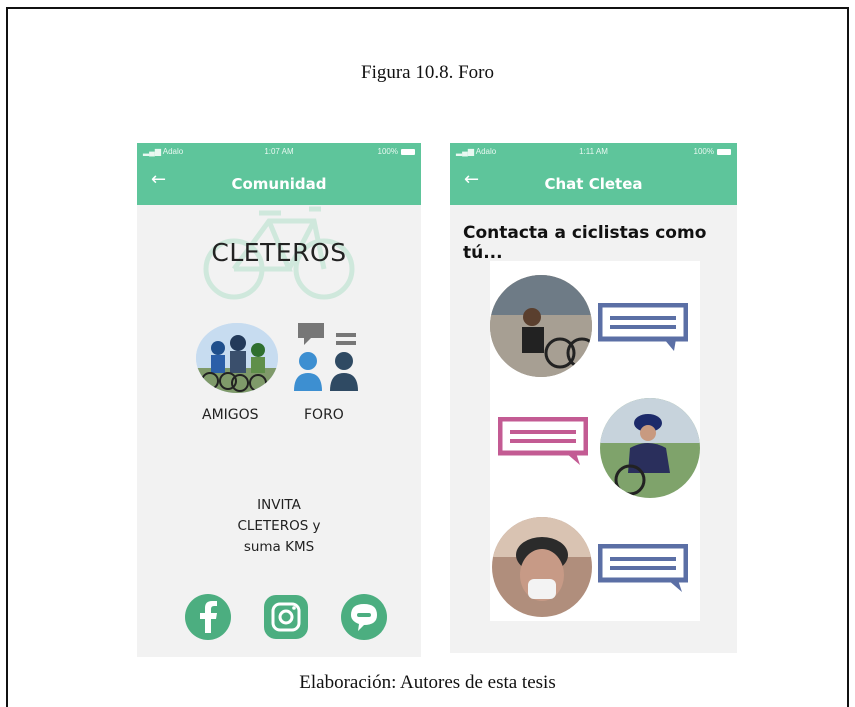 The image size is (855, 707). What do you see at coordinates (427, 682) in the screenshot?
I see `figure-caption: Elaboración: Autores de esta tesis` at bounding box center [427, 682].